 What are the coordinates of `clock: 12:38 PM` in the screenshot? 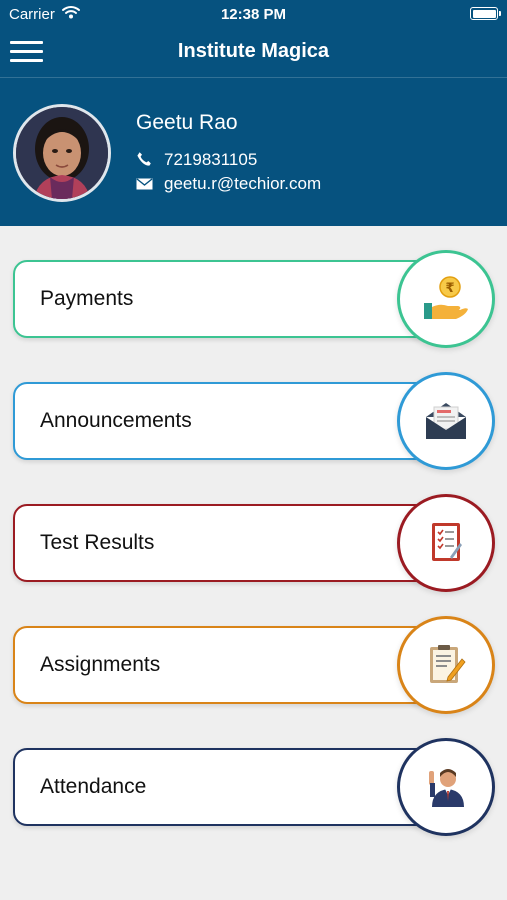 It's located at (253, 14).